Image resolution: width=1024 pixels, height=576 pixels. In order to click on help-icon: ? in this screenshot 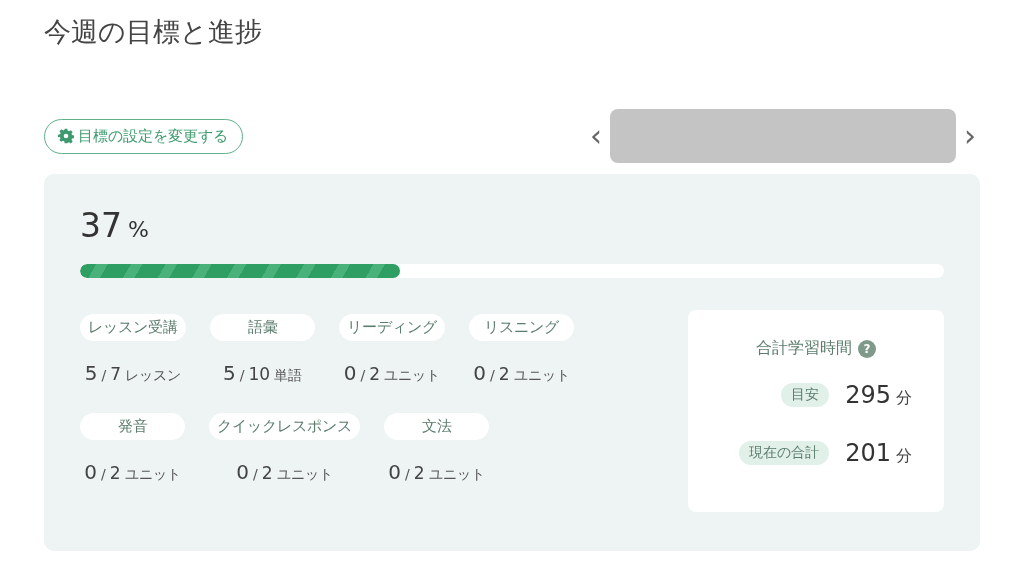, I will do `click(867, 348)`.